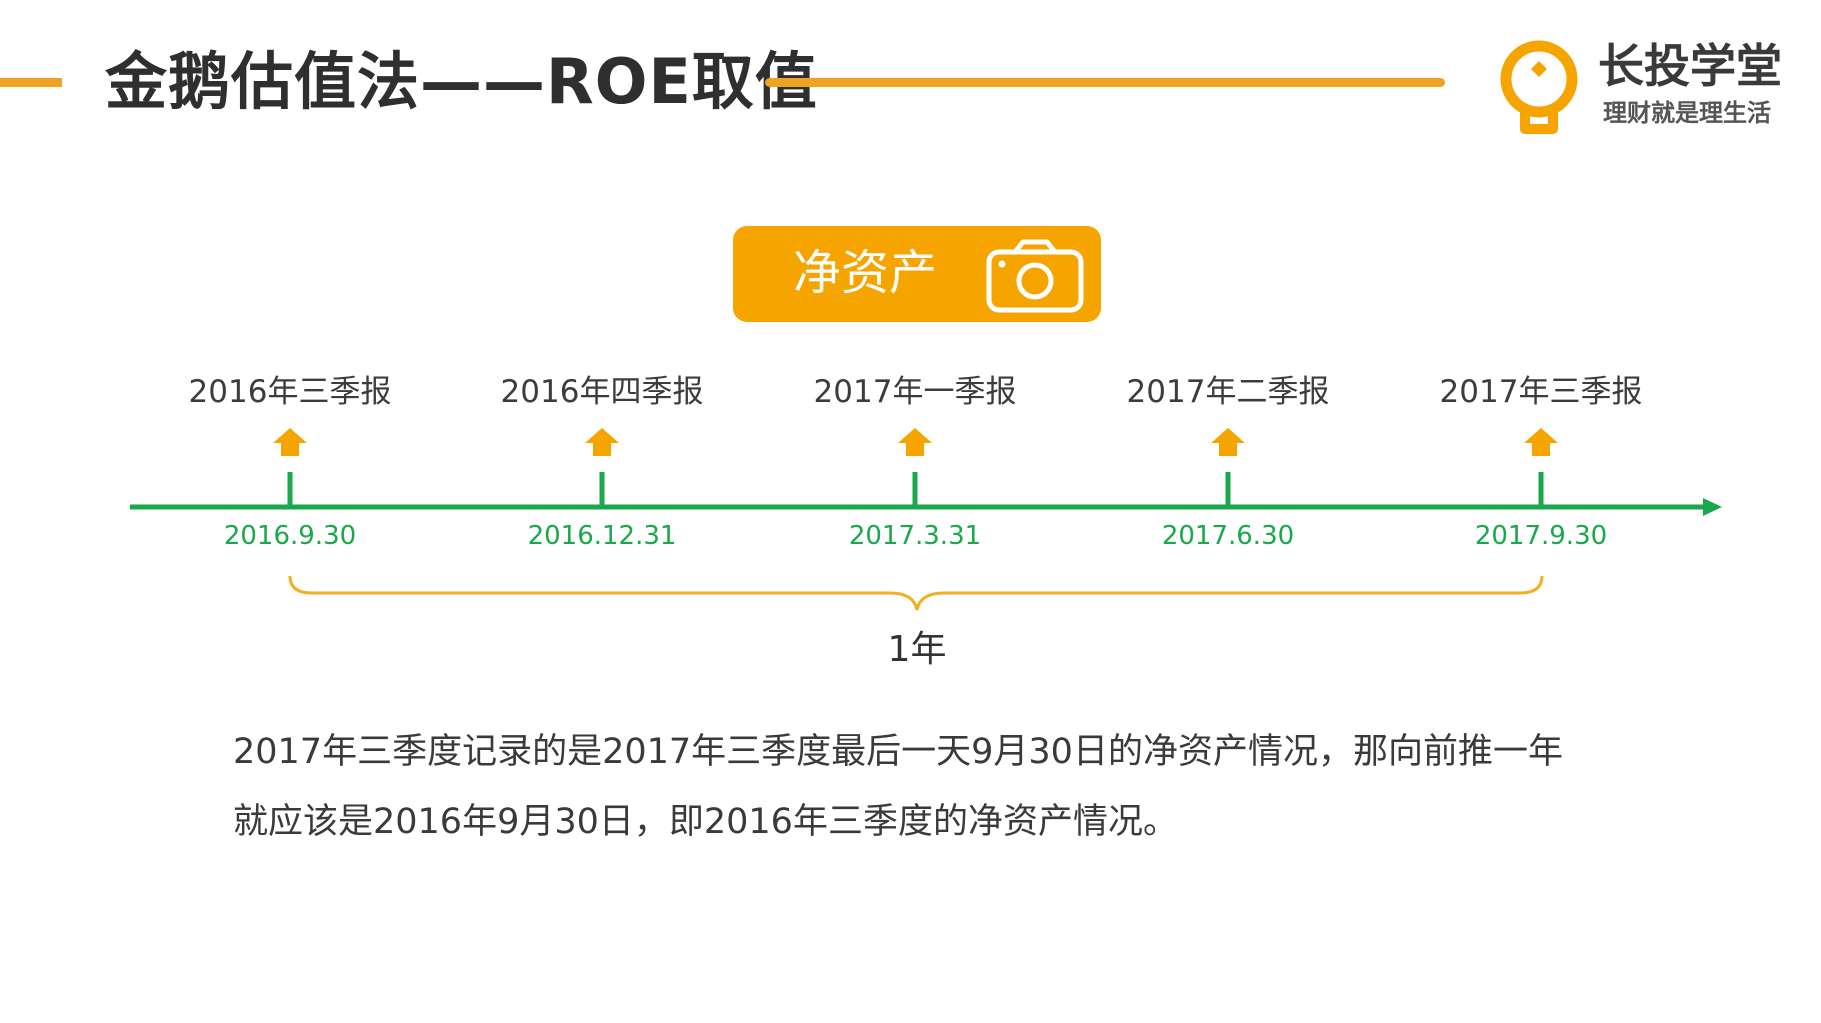  I want to click on timeline-arrowhead, so click(1712, 507).